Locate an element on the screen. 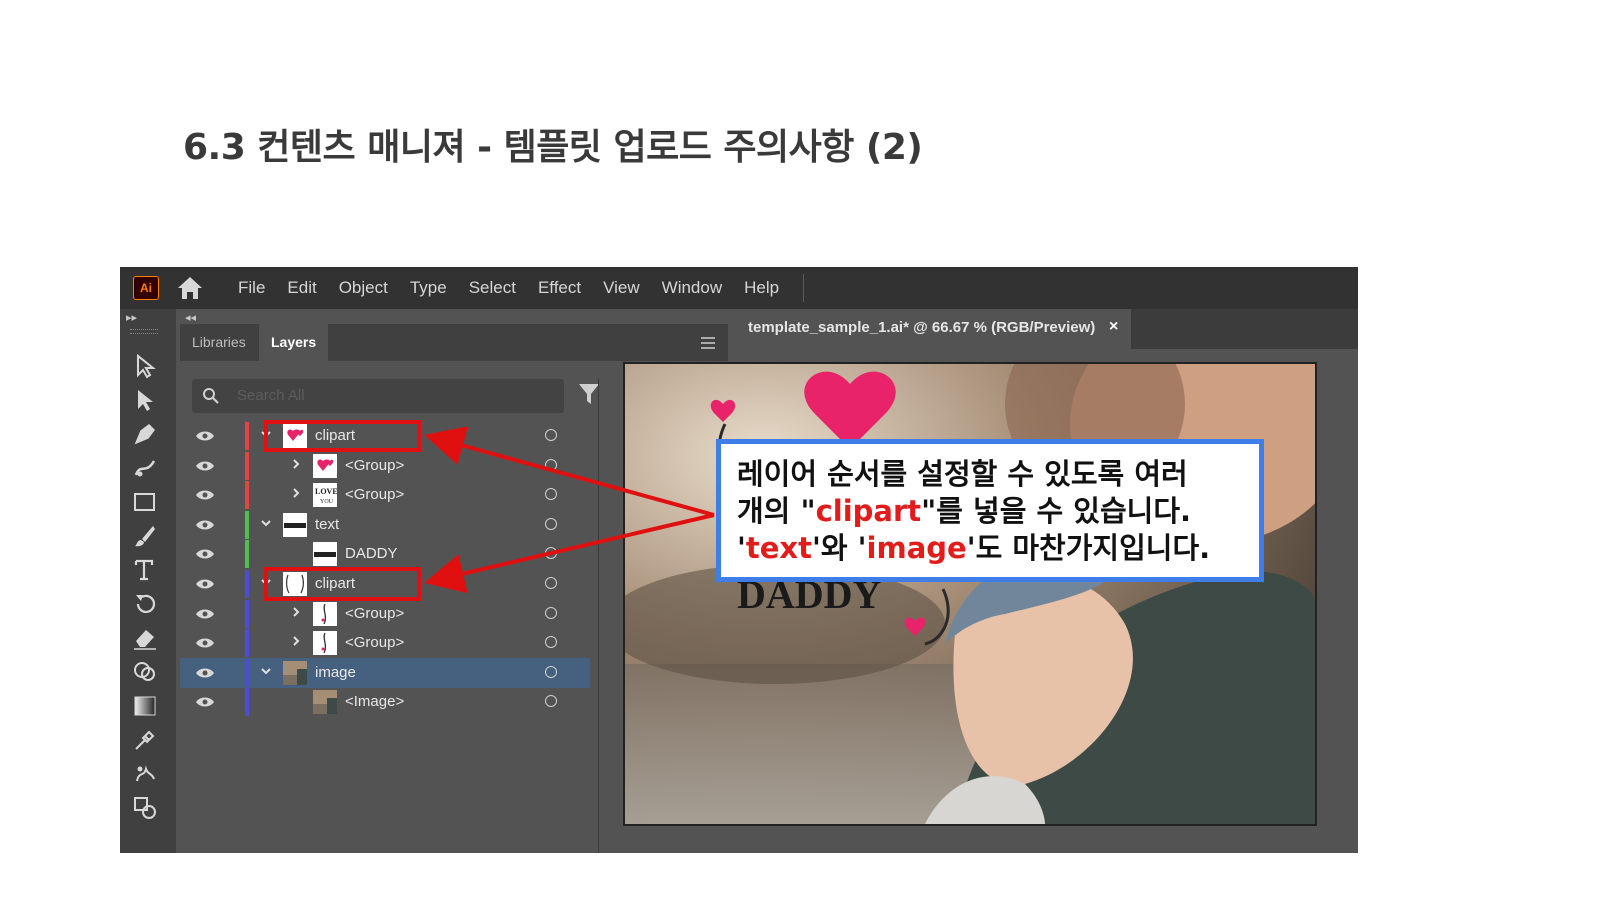 The height and width of the screenshot is (900, 1600). layer-row: text is located at coordinates (385, 525).